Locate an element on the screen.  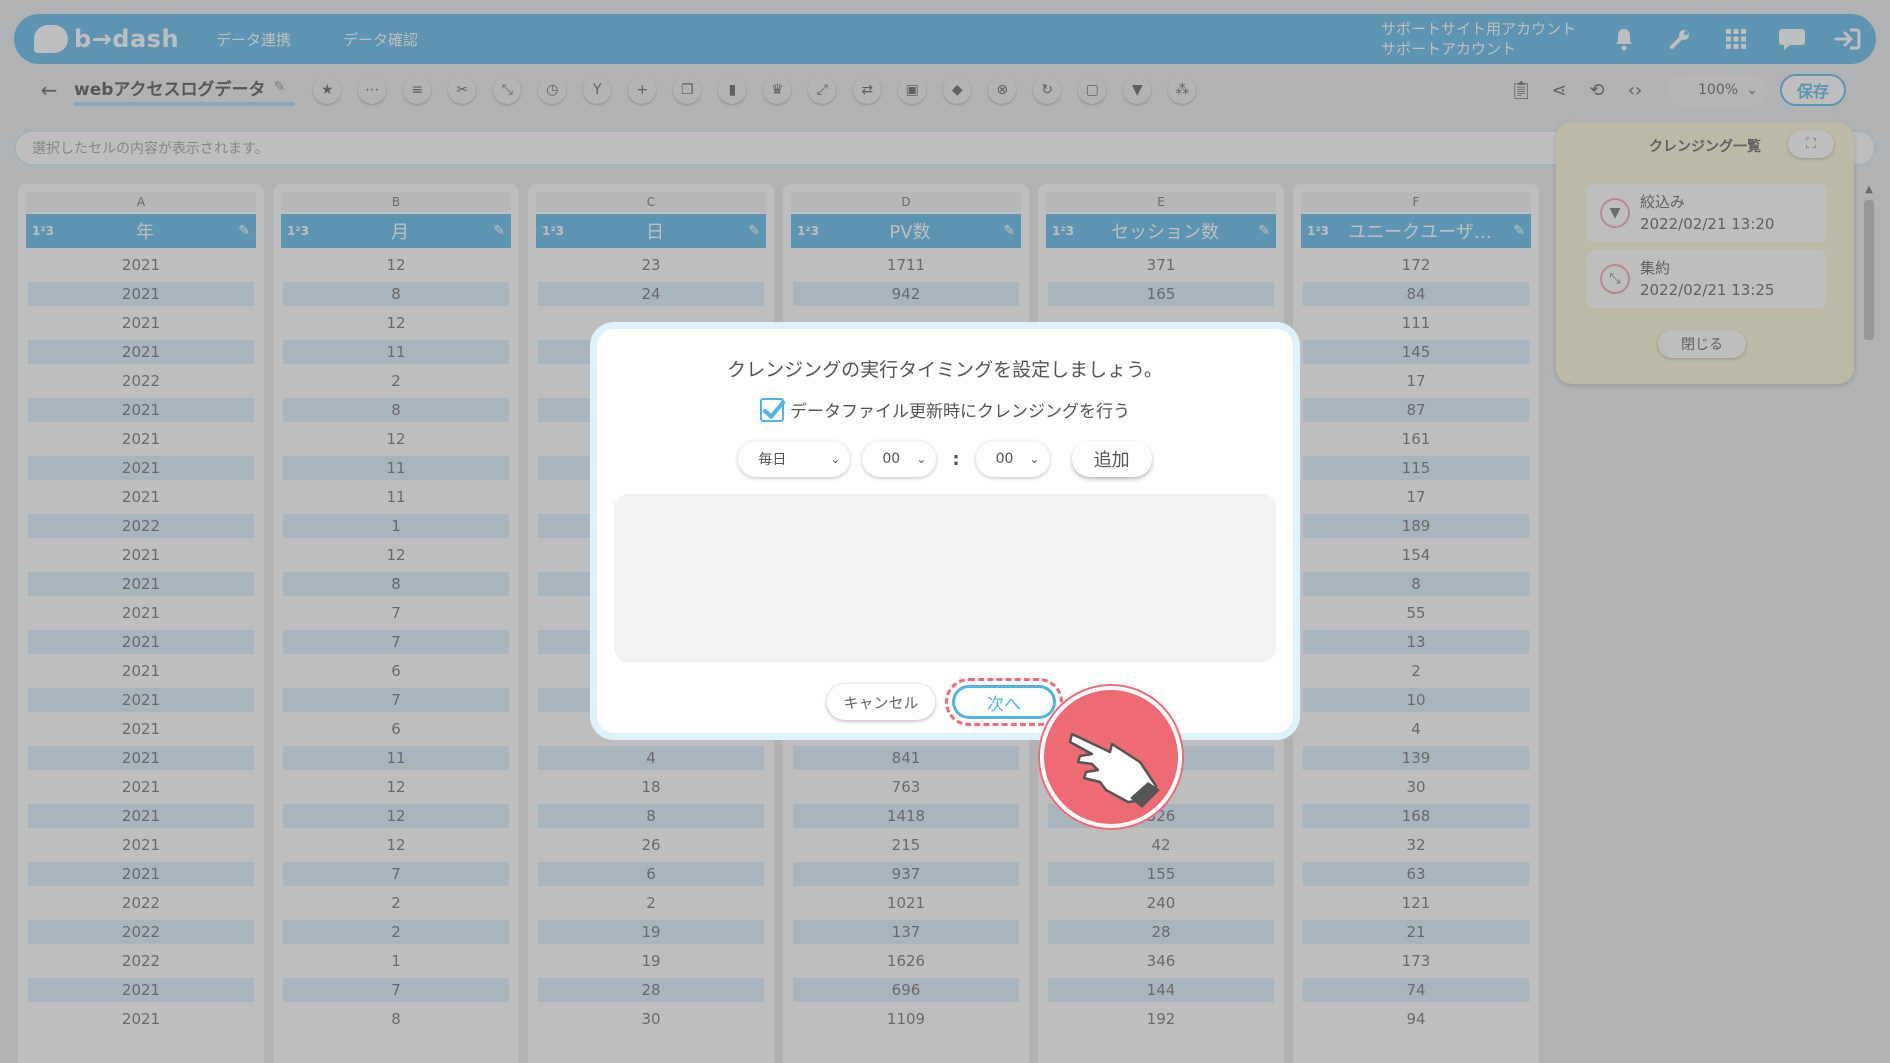
minute-select: 00 ⌄ is located at coordinates (1012, 459).